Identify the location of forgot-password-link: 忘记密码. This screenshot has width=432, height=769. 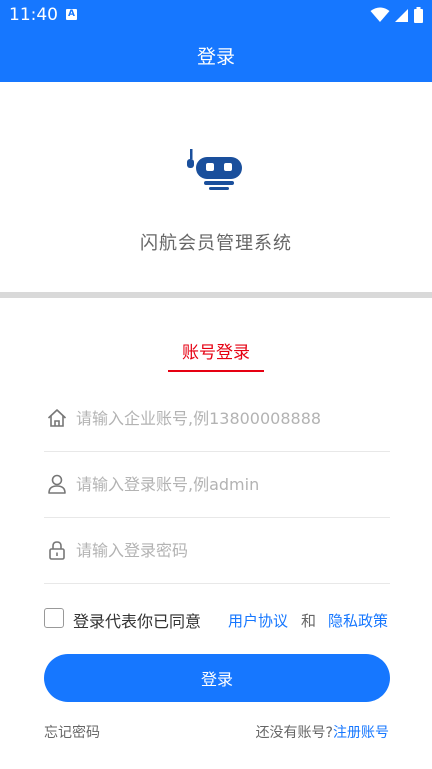
(72, 732).